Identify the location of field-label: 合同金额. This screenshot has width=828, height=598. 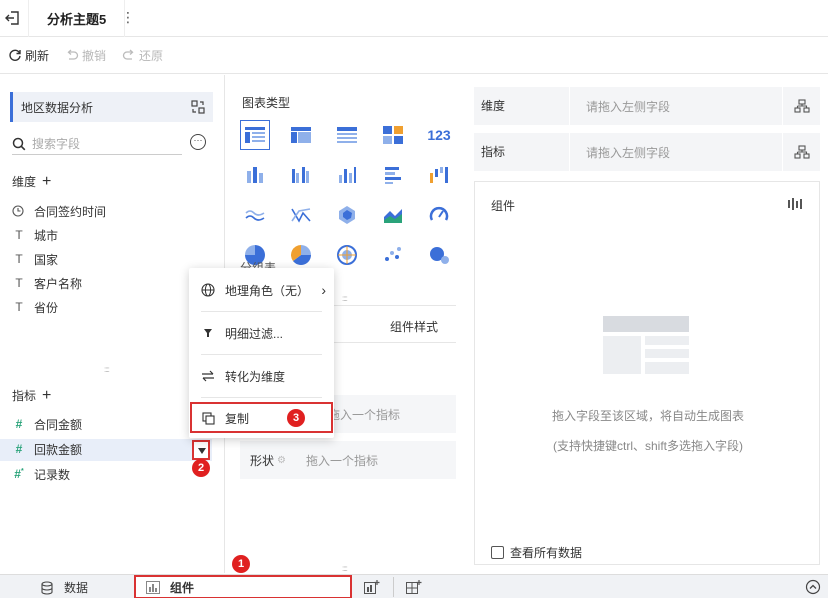
(58, 424).